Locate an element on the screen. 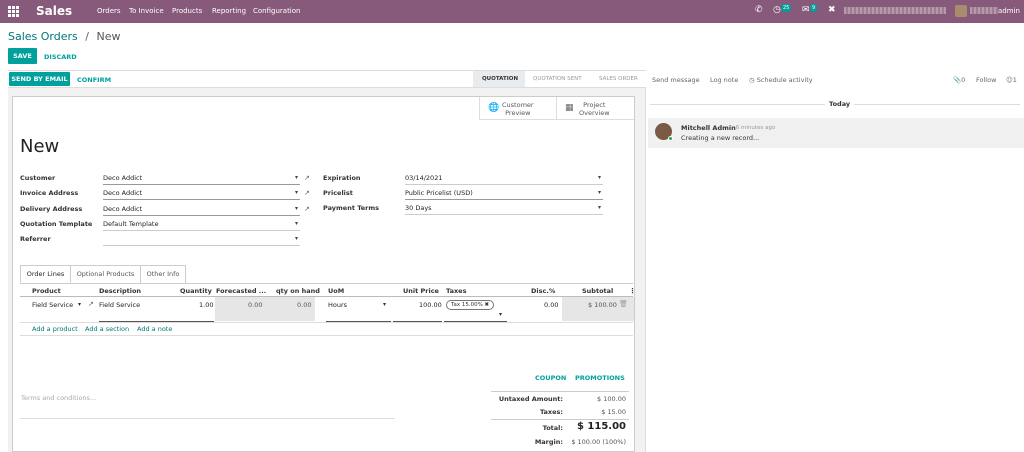 The height and width of the screenshot is (452, 1024). col-quantity: Quantity is located at coordinates (196, 291).